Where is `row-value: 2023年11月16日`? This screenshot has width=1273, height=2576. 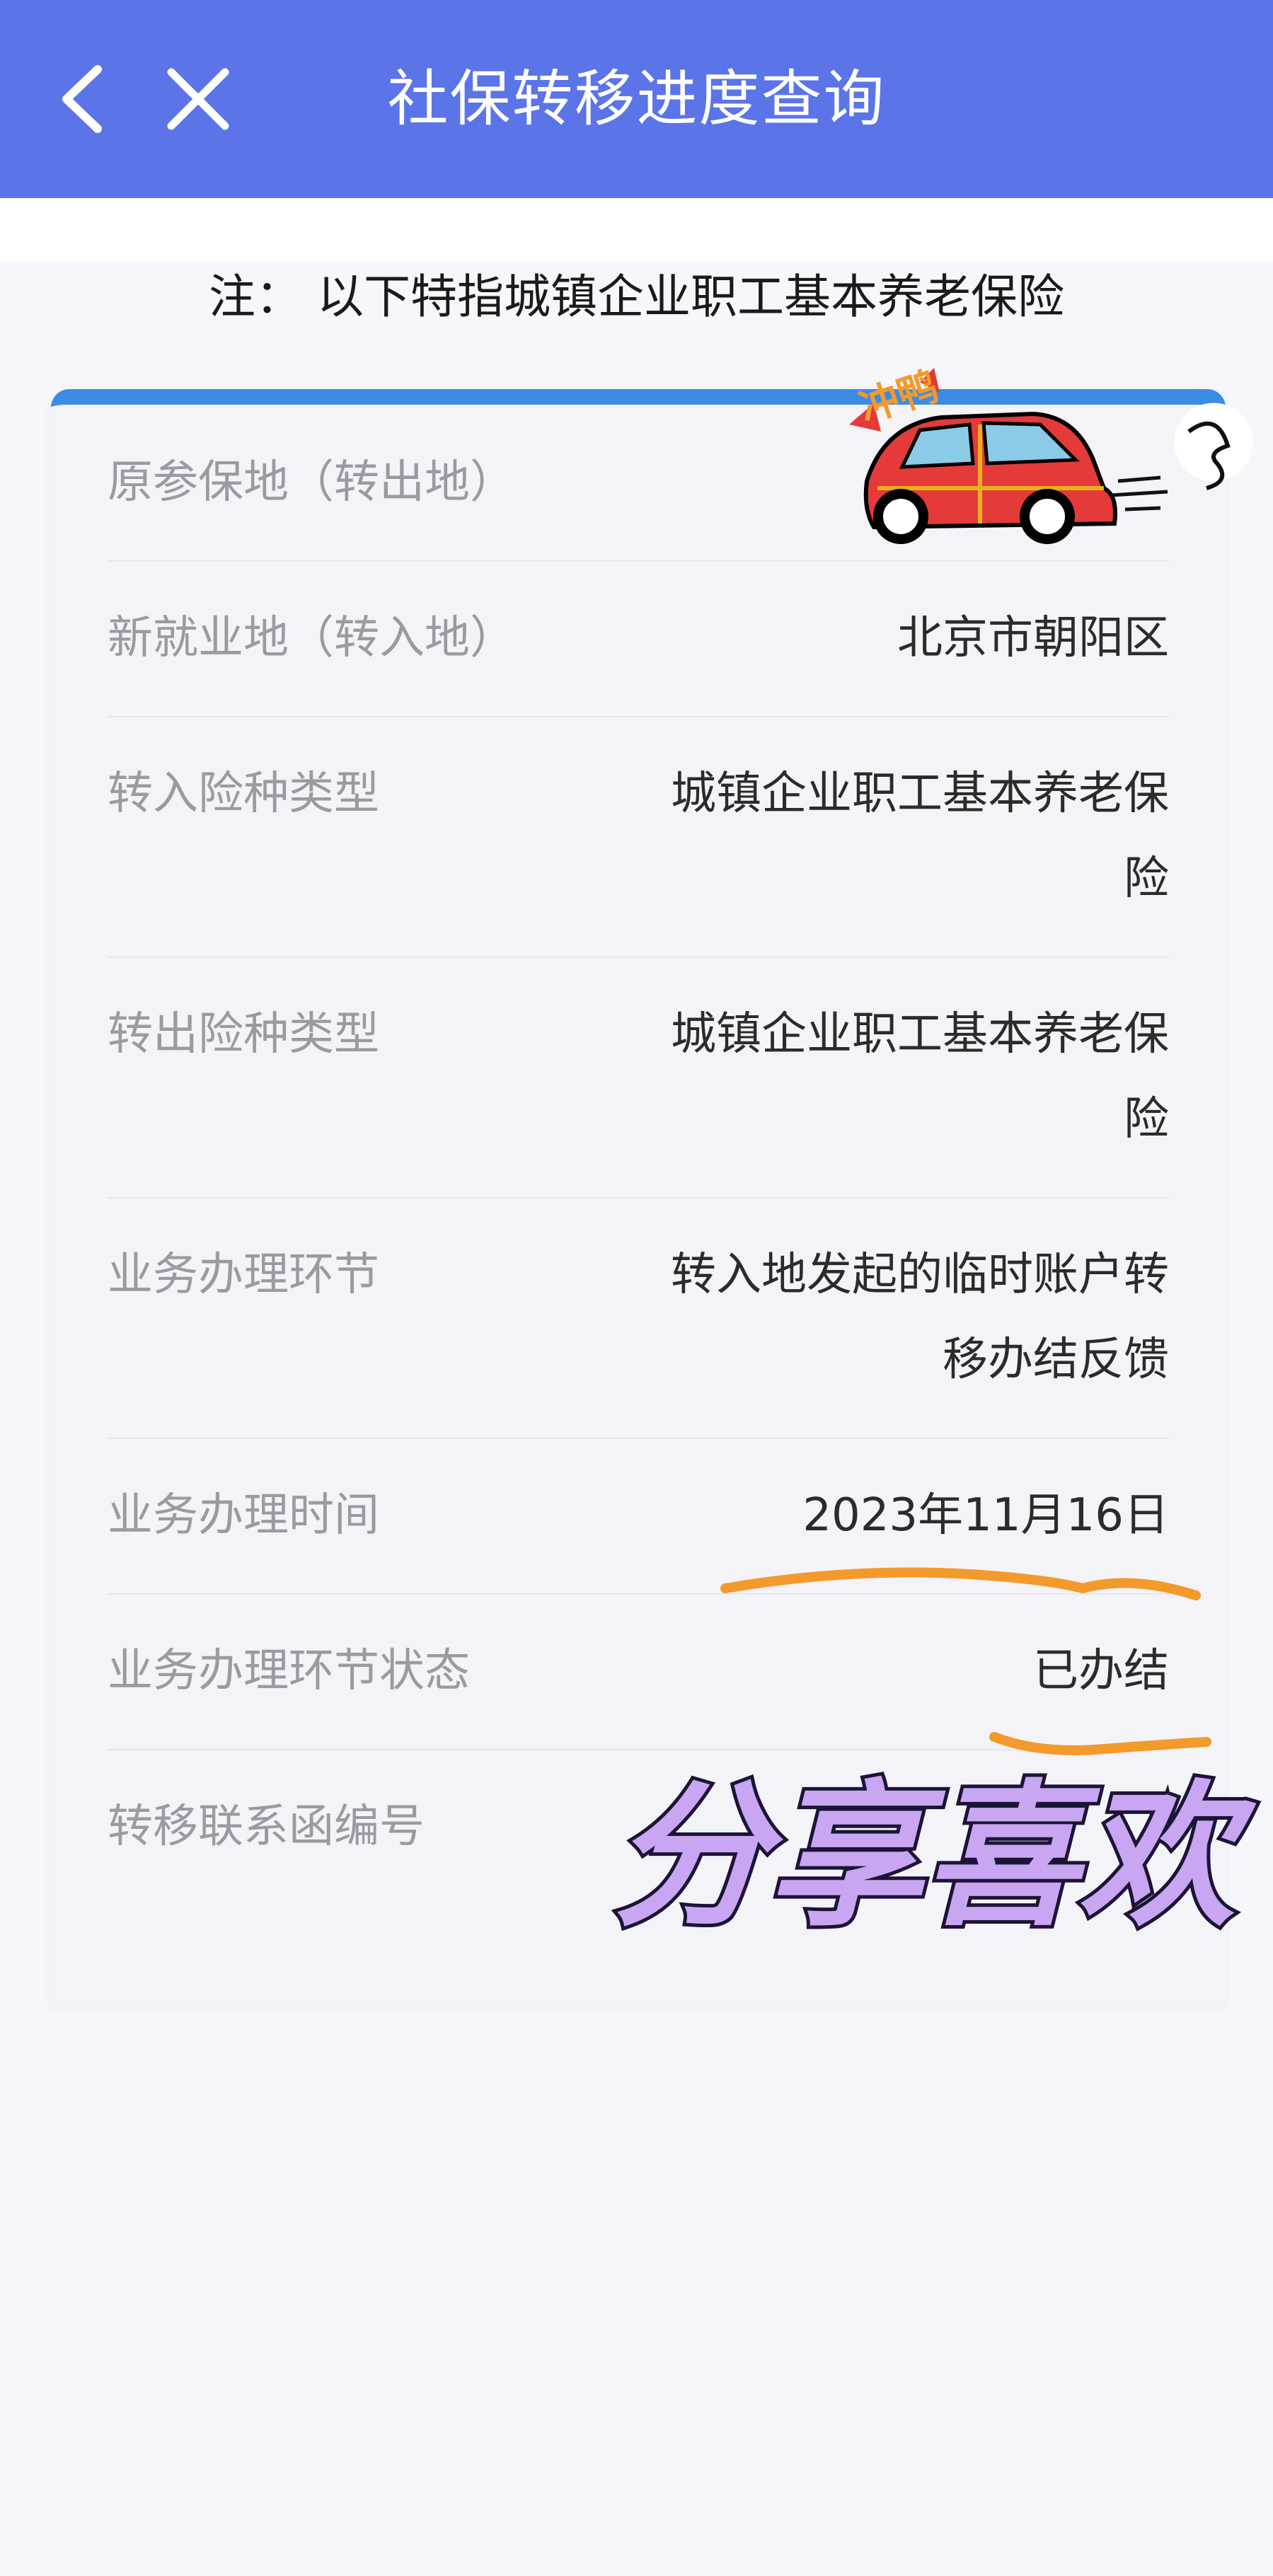 row-value: 2023年11月16日 is located at coordinates (985, 1515).